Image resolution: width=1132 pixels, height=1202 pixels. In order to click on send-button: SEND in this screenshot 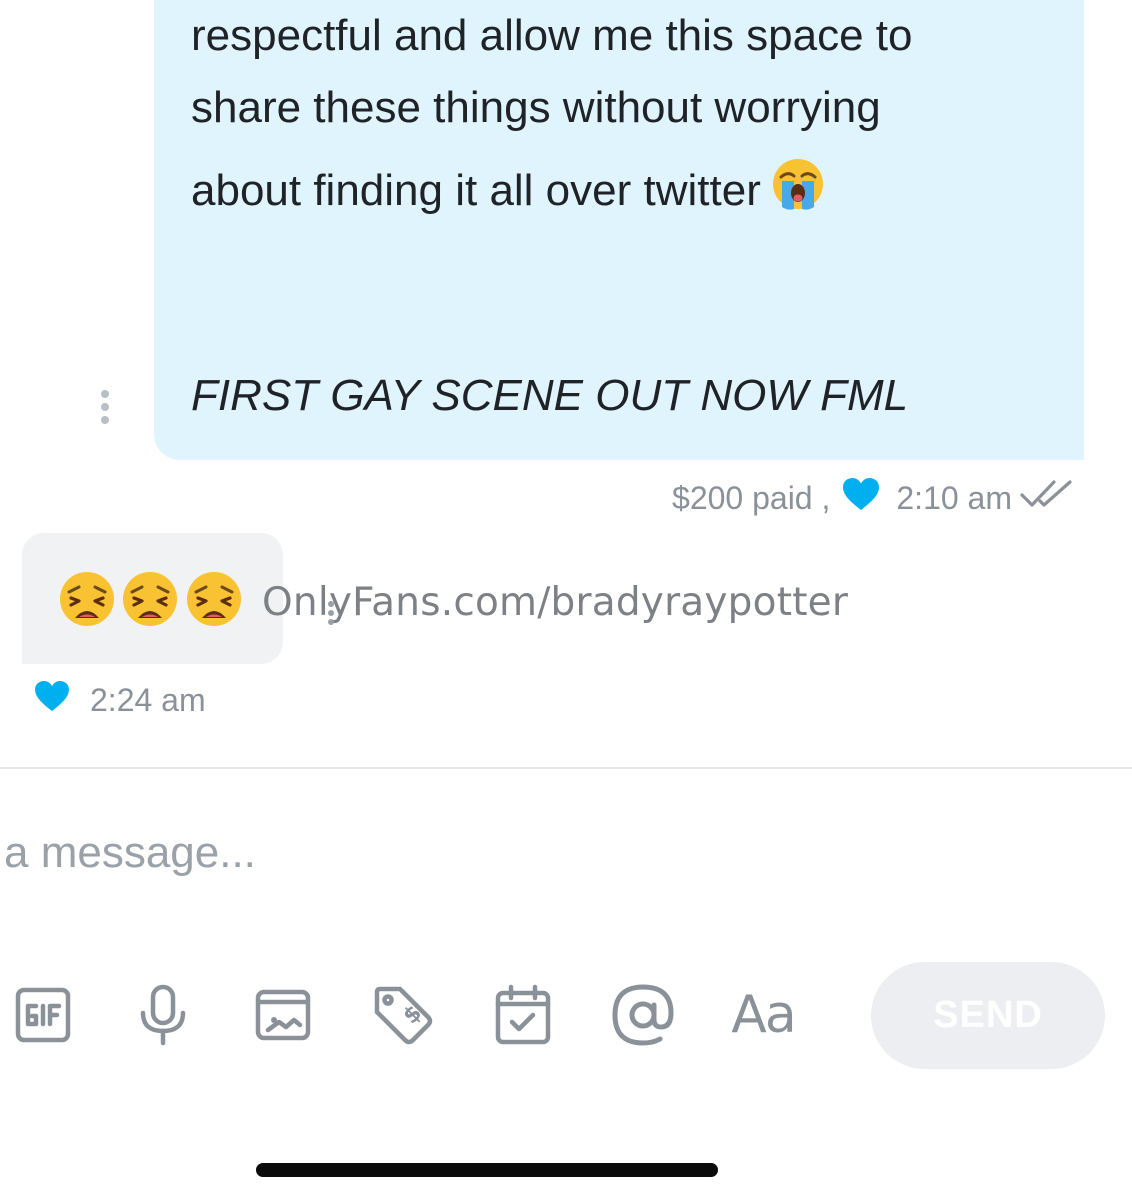, I will do `click(988, 1015)`.